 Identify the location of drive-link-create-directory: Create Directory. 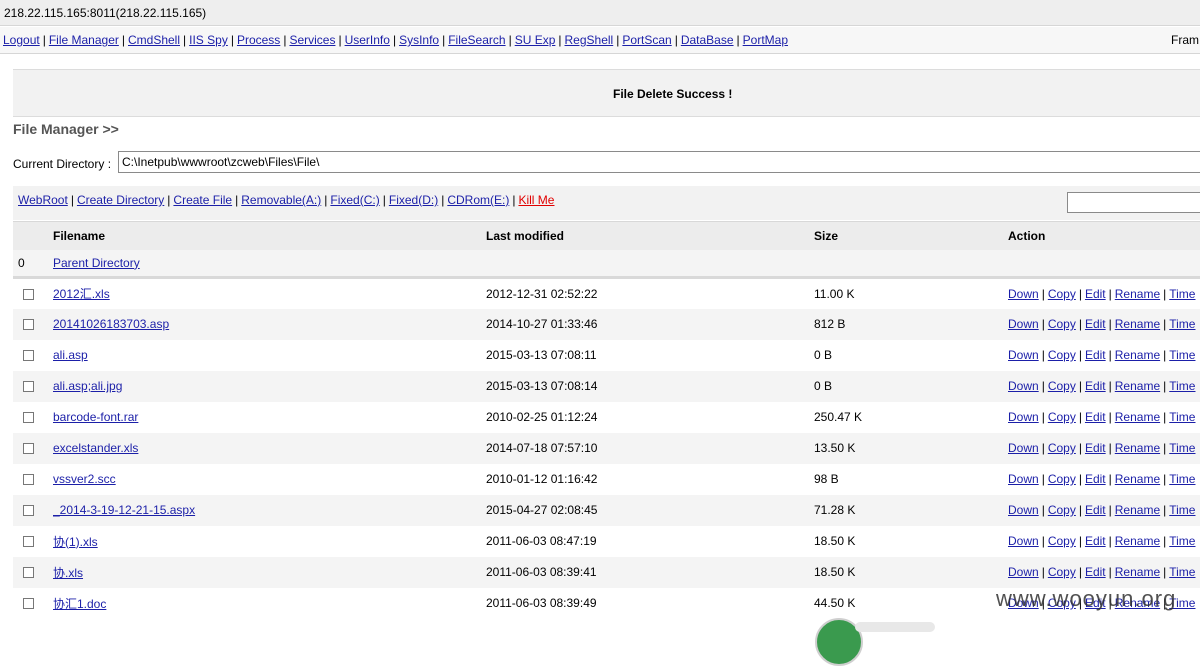
(120, 200).